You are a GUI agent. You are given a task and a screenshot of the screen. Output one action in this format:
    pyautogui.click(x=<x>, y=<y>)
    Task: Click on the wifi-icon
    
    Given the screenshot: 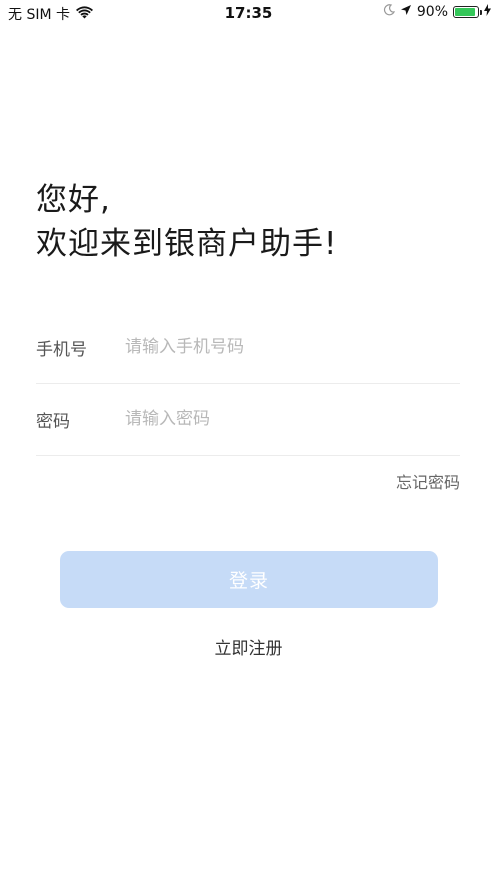 What is the action you would take?
    pyautogui.click(x=84, y=14)
    